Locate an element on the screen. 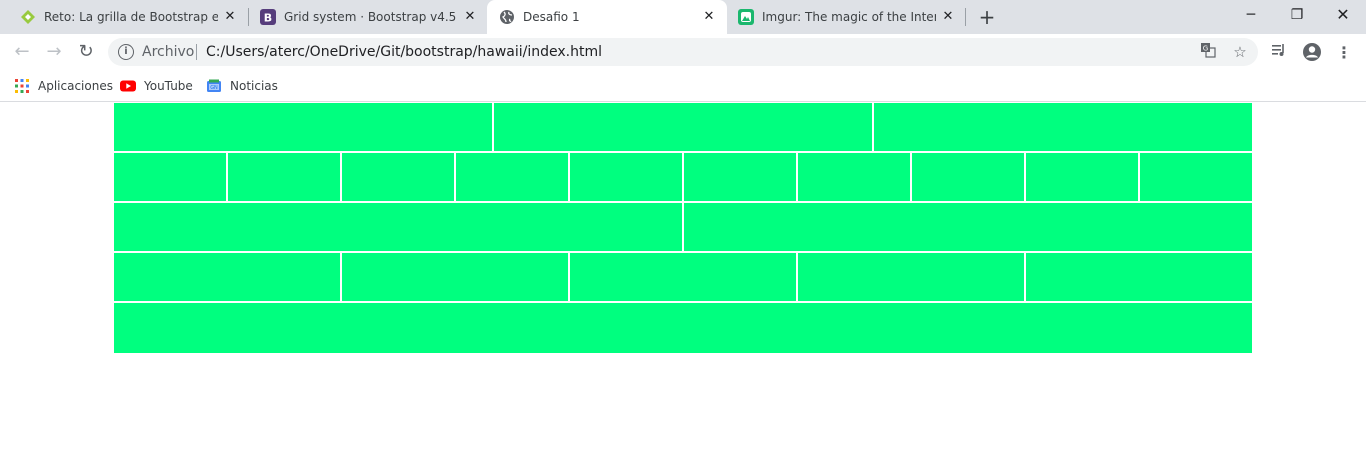  forward-icon: → is located at coordinates (54, 52).